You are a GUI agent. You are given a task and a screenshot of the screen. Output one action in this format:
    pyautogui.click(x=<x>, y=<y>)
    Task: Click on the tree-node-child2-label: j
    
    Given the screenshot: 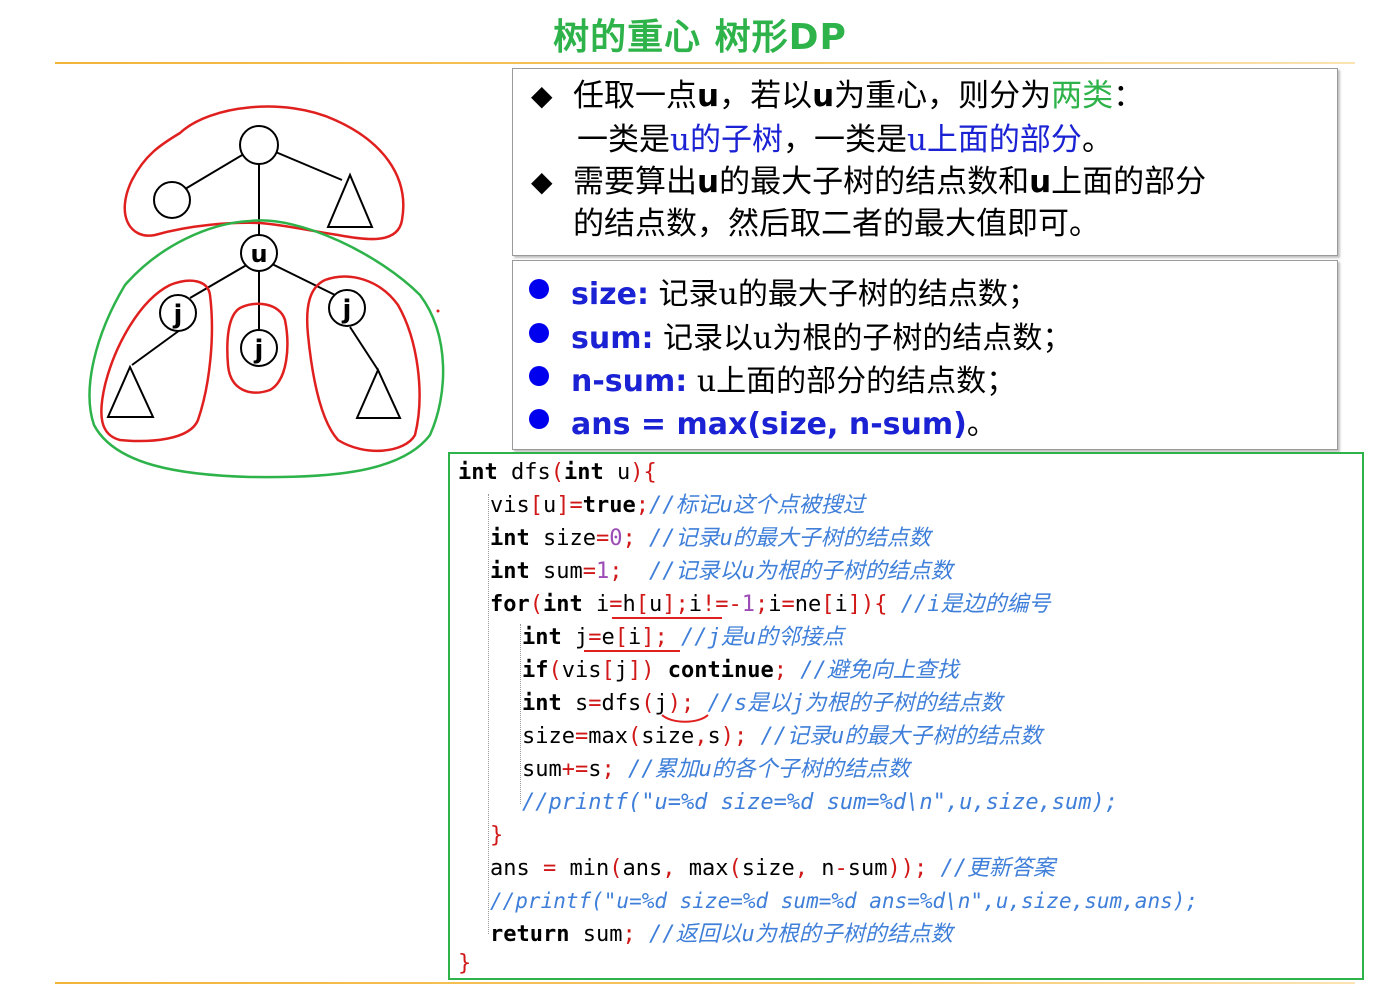 What is the action you would take?
    pyautogui.click(x=259, y=350)
    